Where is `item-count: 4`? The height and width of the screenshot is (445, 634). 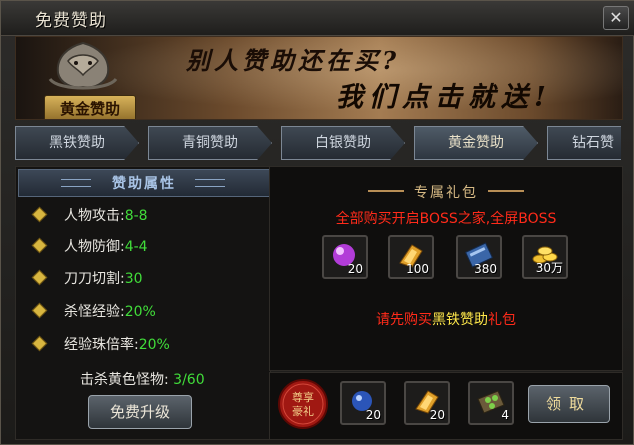
item-count: 4 is located at coordinates (505, 415).